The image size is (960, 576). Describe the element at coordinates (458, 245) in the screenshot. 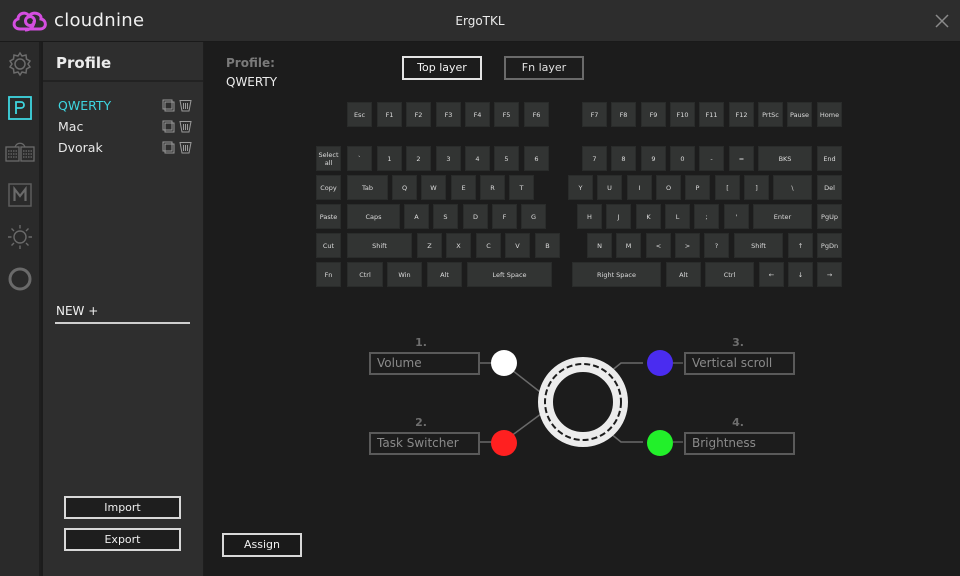

I see `key-x: X` at that location.